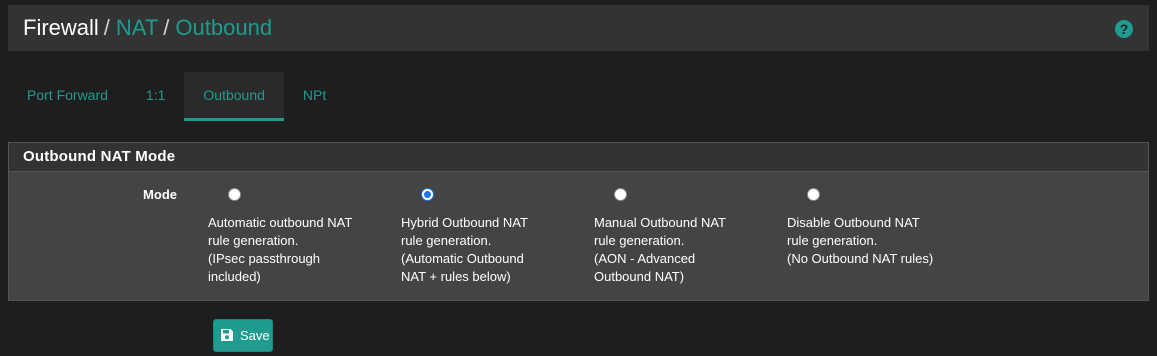  Describe the element at coordinates (234, 276) in the screenshot. I see `option-line: included)` at that location.